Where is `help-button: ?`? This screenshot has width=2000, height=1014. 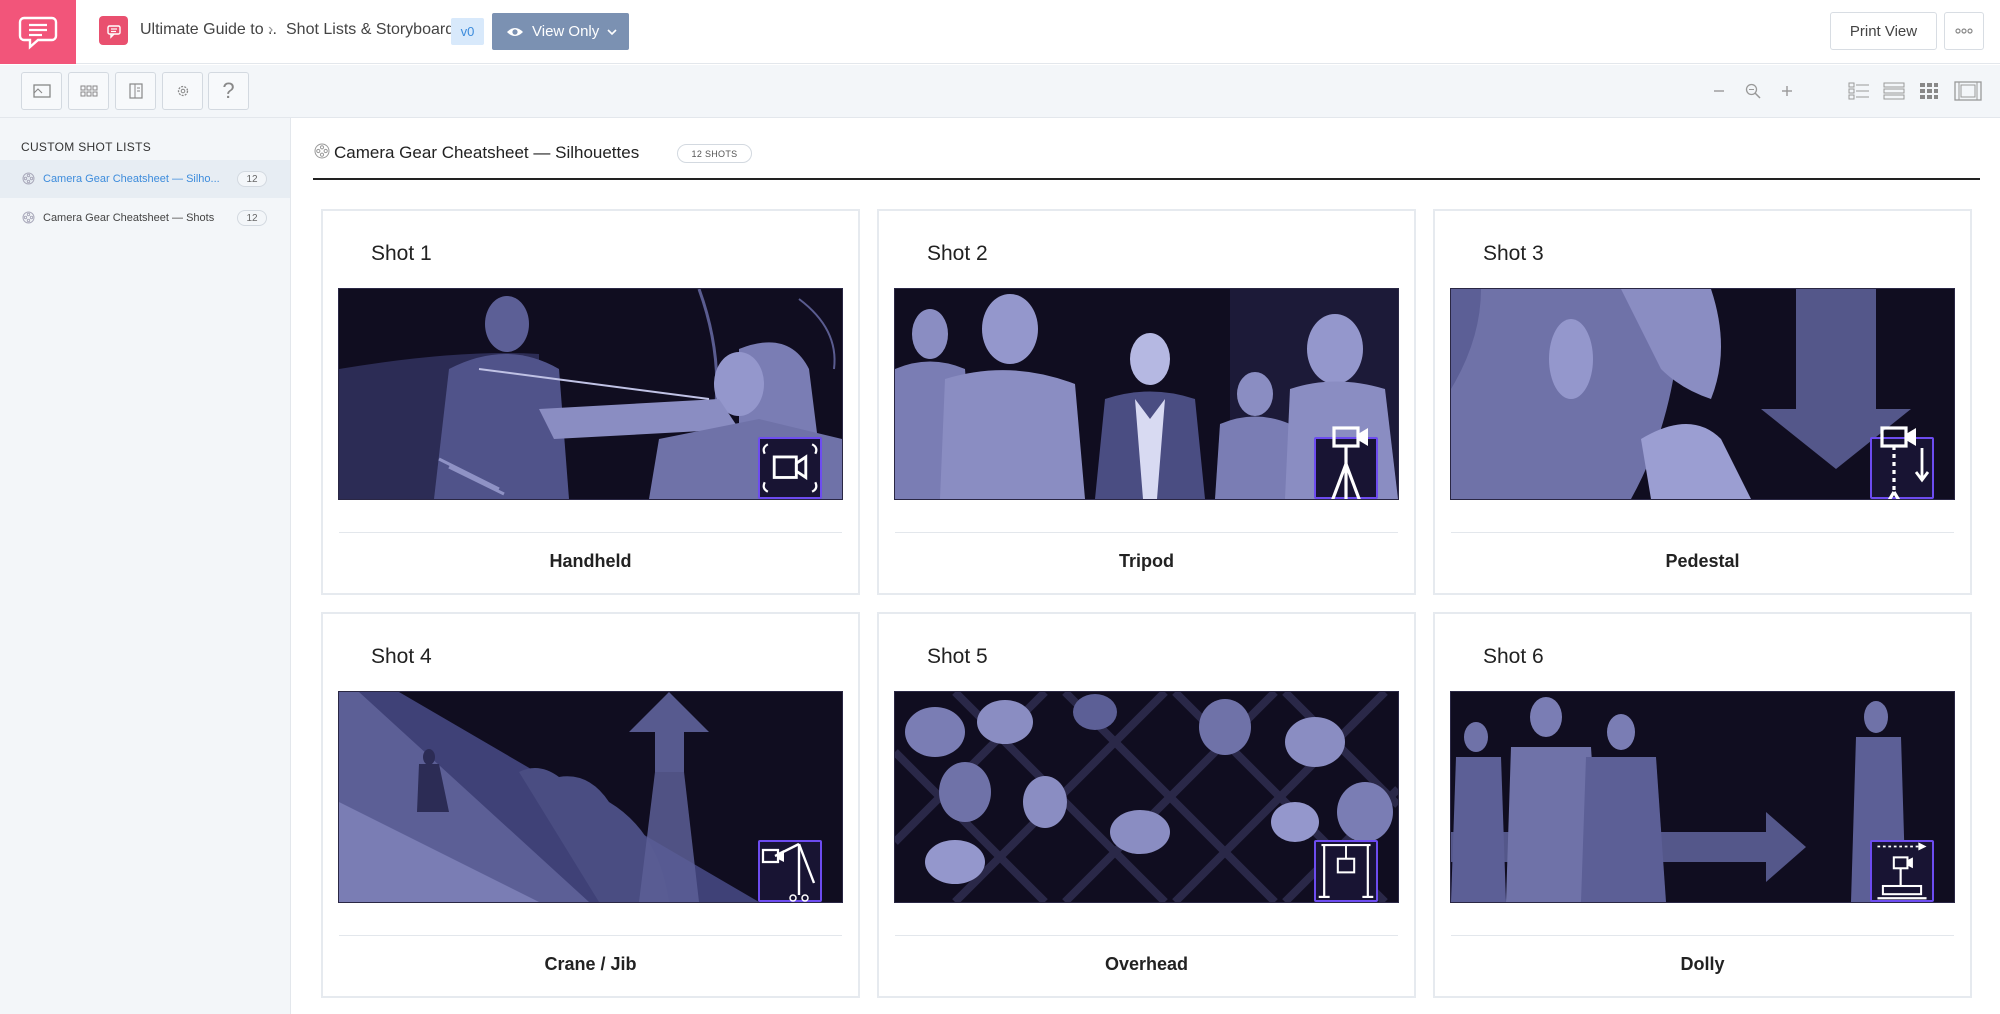 help-button: ? is located at coordinates (228, 91).